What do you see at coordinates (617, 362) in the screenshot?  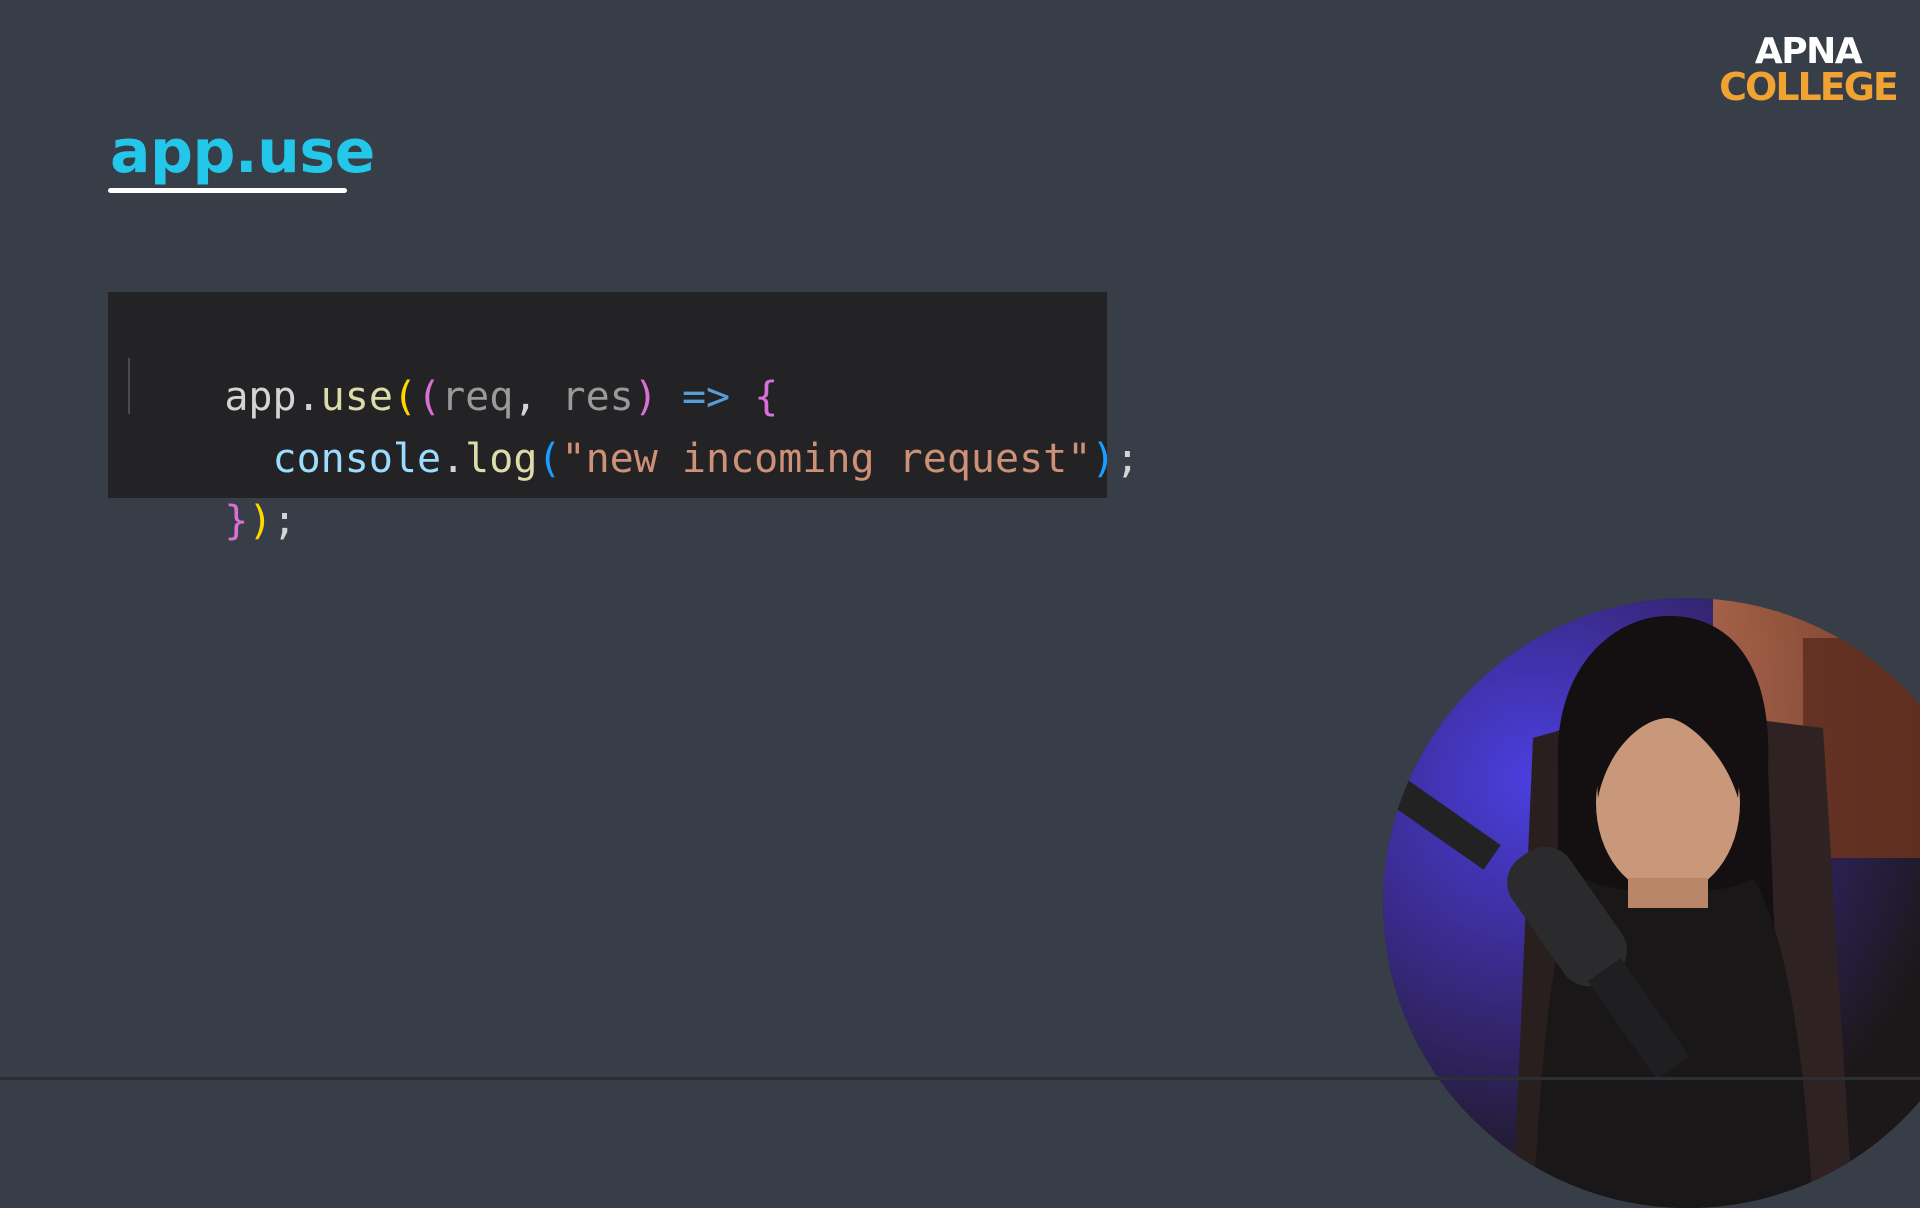 I see `code-line-1: app.use((req, res) => {` at bounding box center [617, 362].